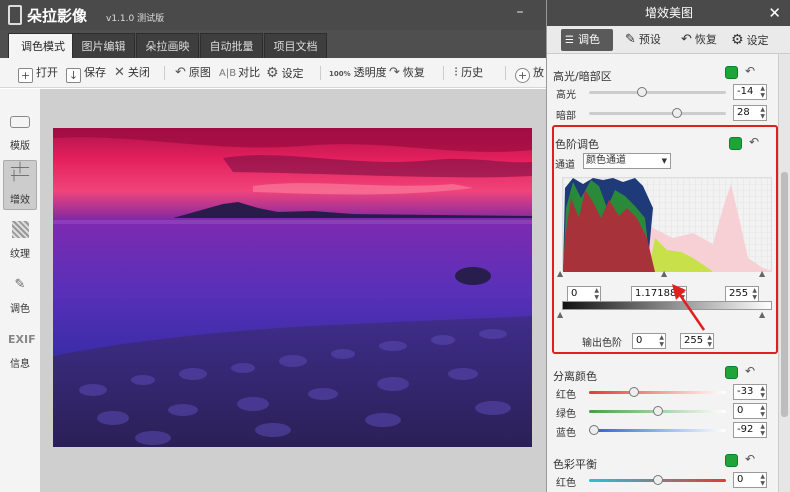 This screenshot has height=492, width=790. Describe the element at coordinates (295, 45) in the screenshot. I see `tab-project-docs: 项目文档` at that location.